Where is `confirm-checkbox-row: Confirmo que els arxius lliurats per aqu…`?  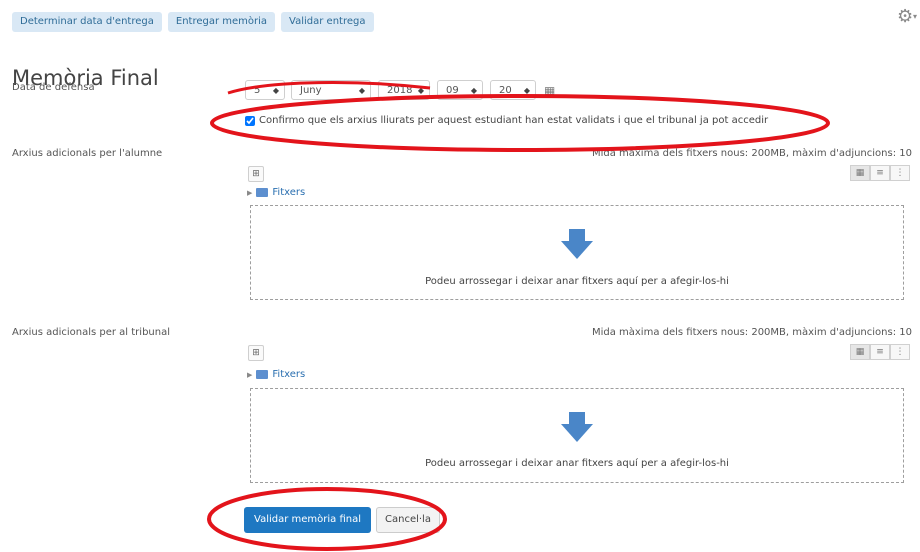
confirm-checkbox-row: Confirmo que els arxius lliurats per aqu… is located at coordinates (506, 120).